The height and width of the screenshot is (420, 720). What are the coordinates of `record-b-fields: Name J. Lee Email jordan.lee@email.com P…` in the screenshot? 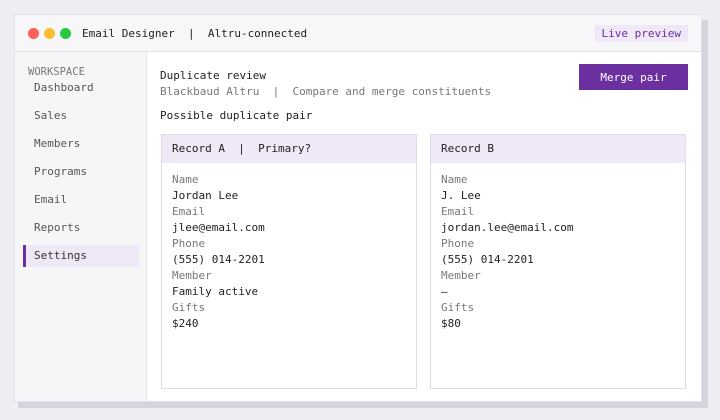 It's located at (558, 247).